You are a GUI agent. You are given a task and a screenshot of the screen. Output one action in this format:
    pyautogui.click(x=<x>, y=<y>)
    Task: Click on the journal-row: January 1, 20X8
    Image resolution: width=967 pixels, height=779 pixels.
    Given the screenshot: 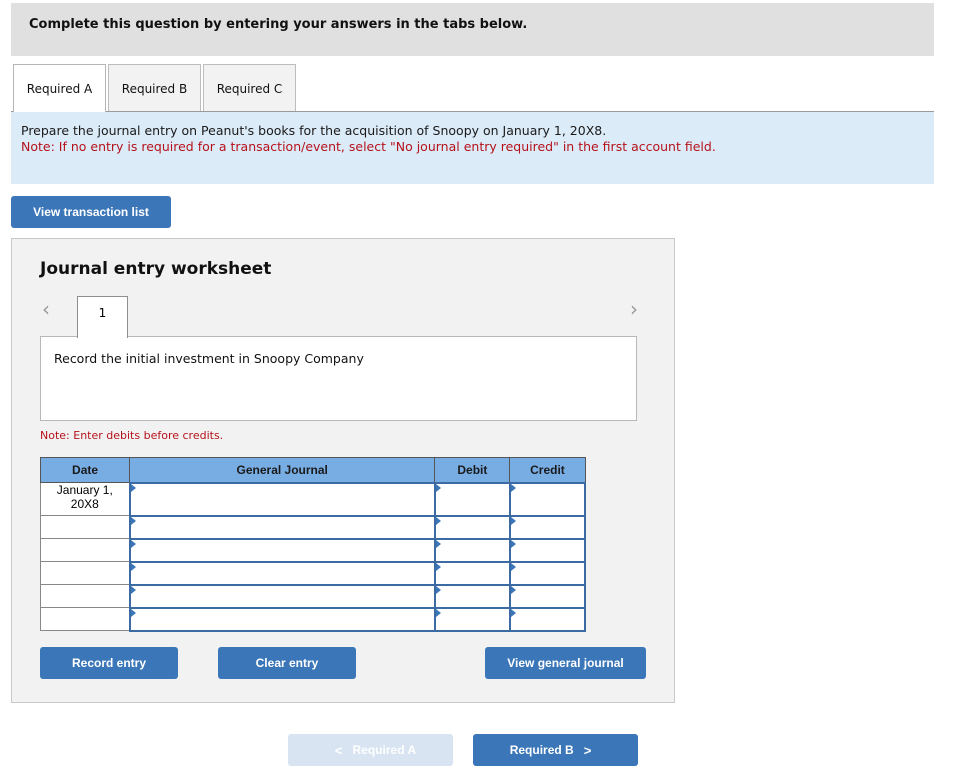 What is the action you would take?
    pyautogui.click(x=313, y=499)
    